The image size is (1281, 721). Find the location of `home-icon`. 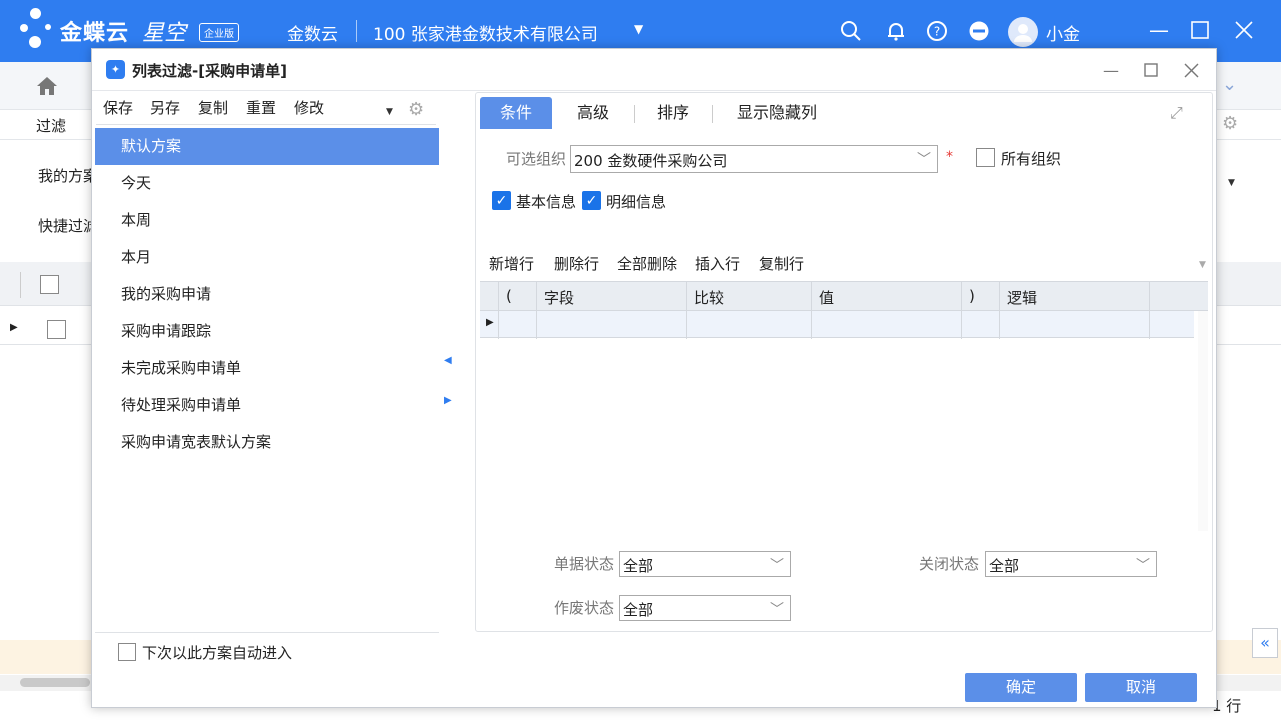

home-icon is located at coordinates (47, 88).